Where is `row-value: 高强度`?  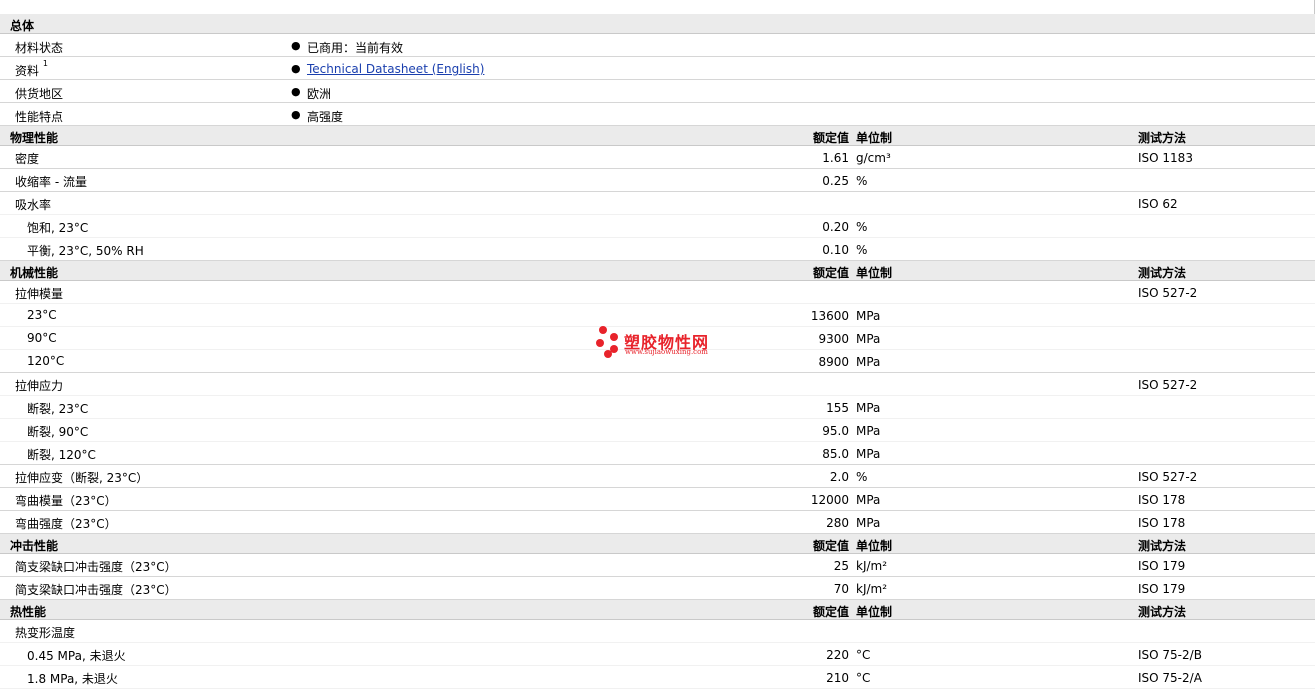
row-value: 高强度 is located at coordinates (325, 117).